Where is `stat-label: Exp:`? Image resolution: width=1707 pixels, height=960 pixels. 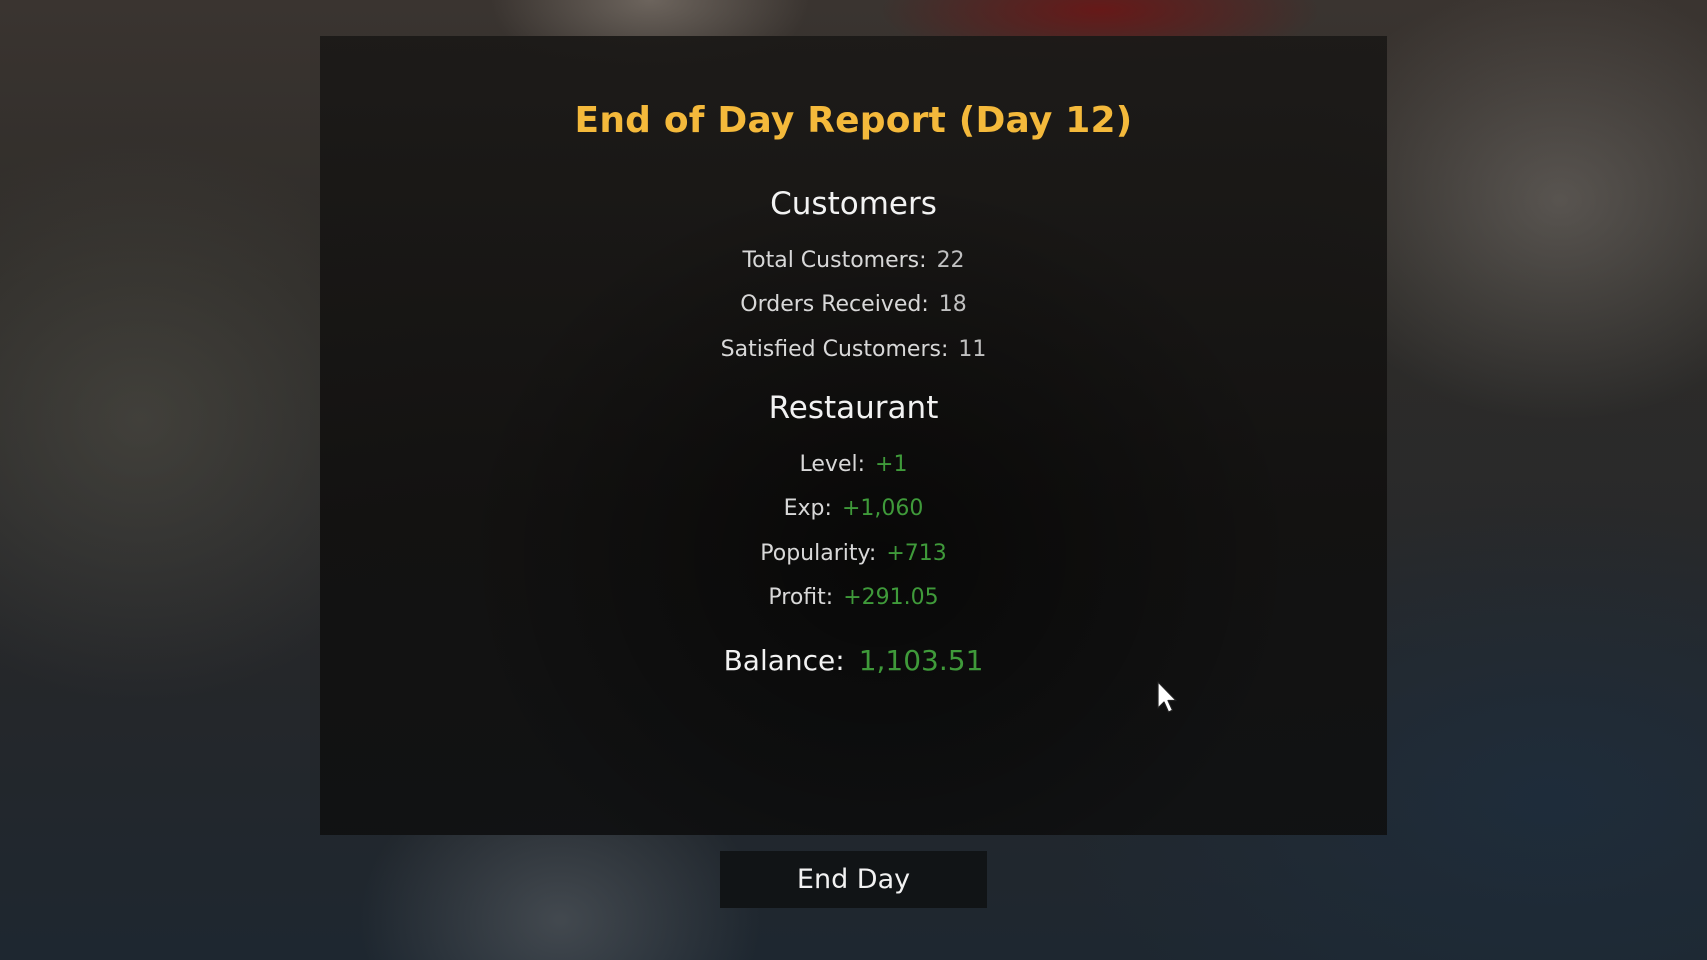
stat-label: Exp: is located at coordinates (807, 508).